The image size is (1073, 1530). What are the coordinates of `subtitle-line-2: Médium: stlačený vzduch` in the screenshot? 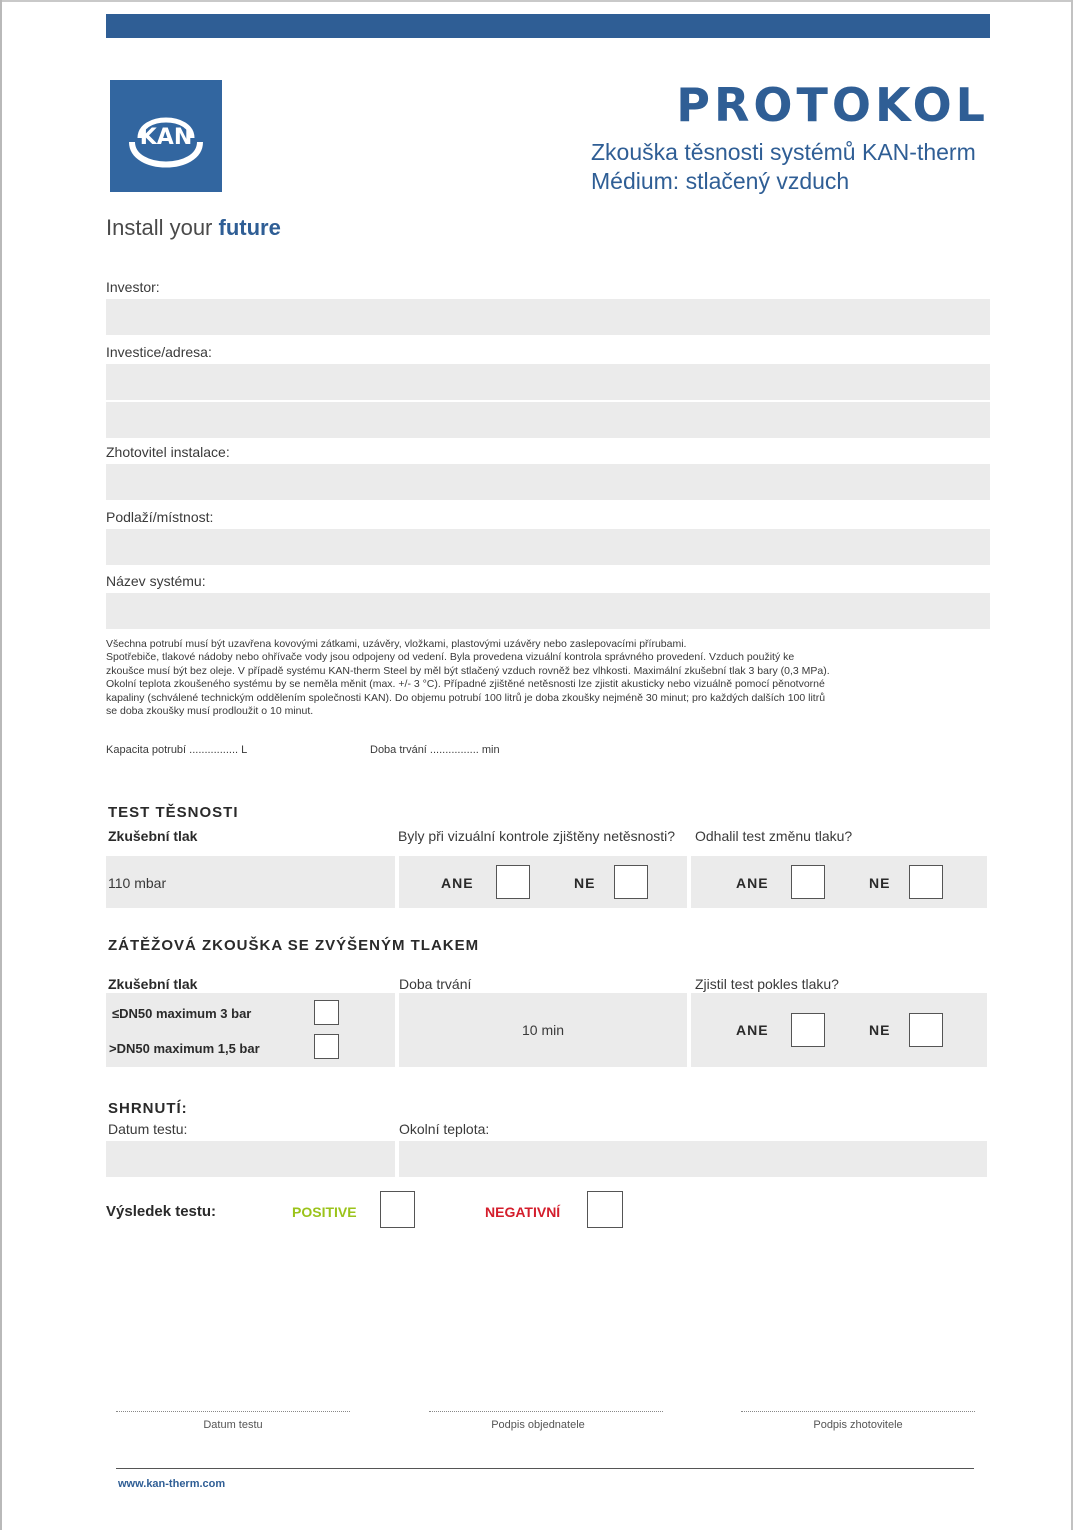 It's located at (720, 181).